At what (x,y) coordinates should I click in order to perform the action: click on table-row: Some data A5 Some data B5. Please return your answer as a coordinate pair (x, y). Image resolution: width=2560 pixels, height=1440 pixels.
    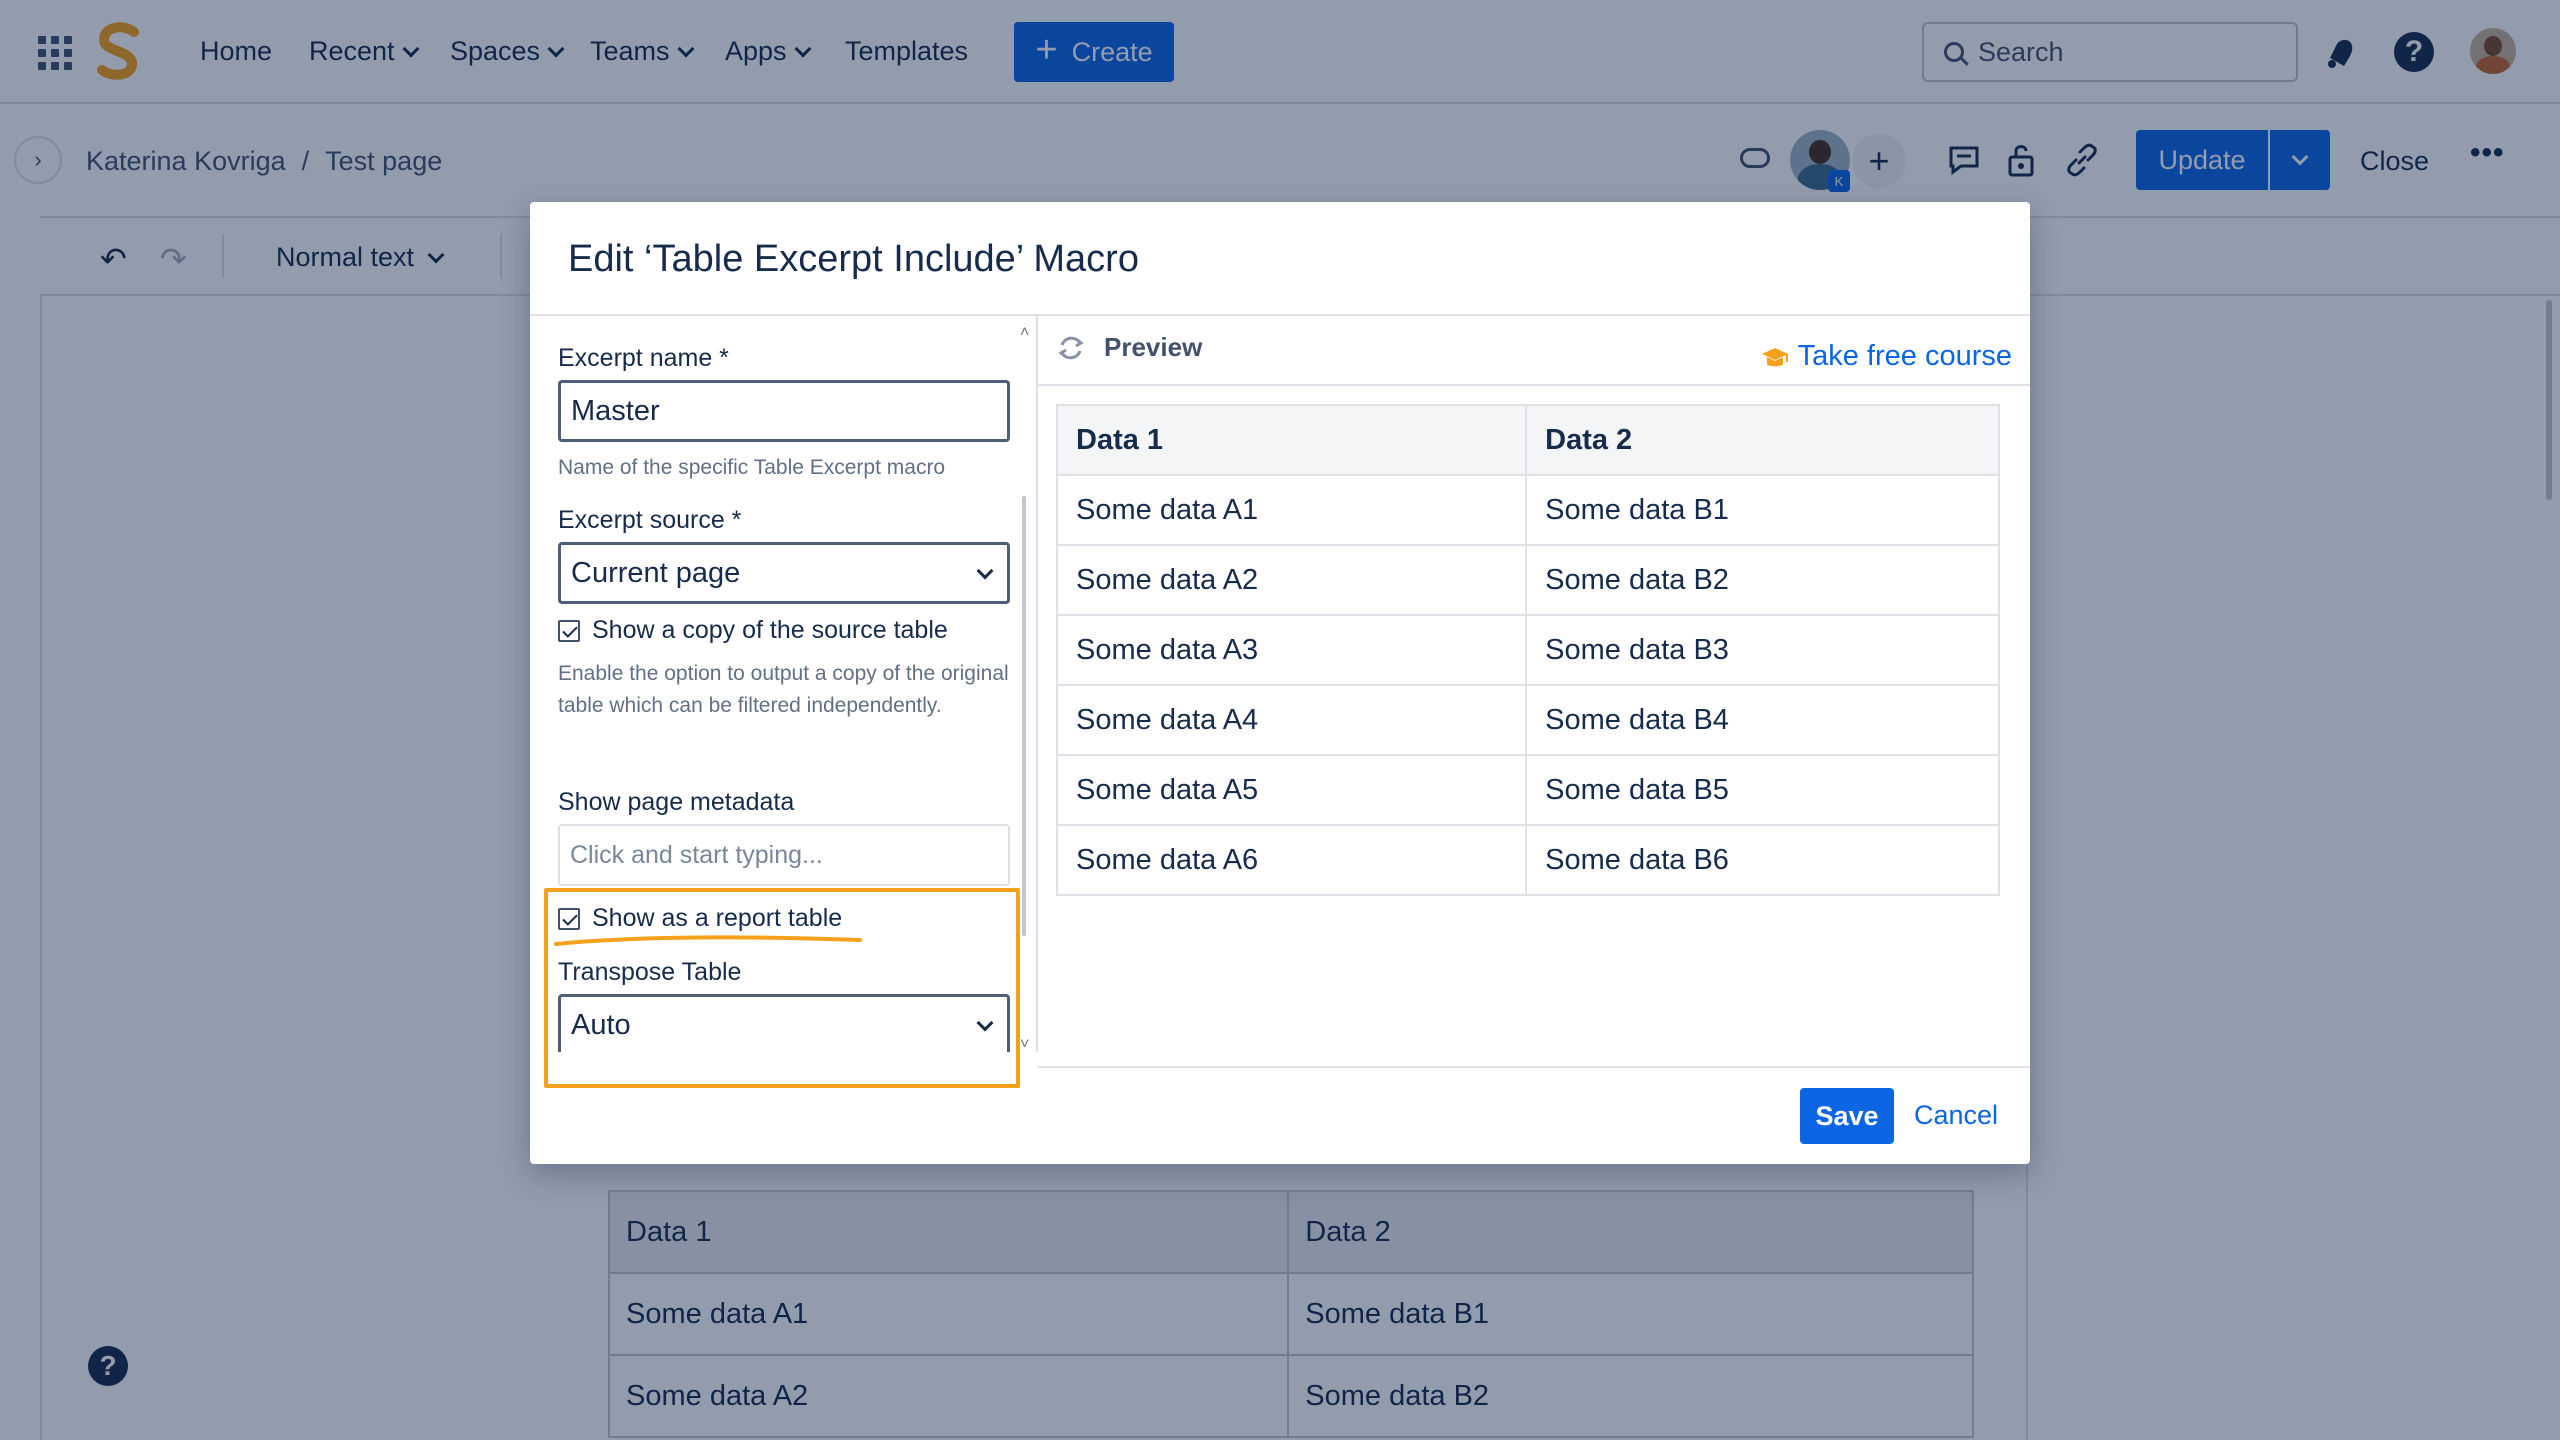
    Looking at the image, I should click on (1527, 790).